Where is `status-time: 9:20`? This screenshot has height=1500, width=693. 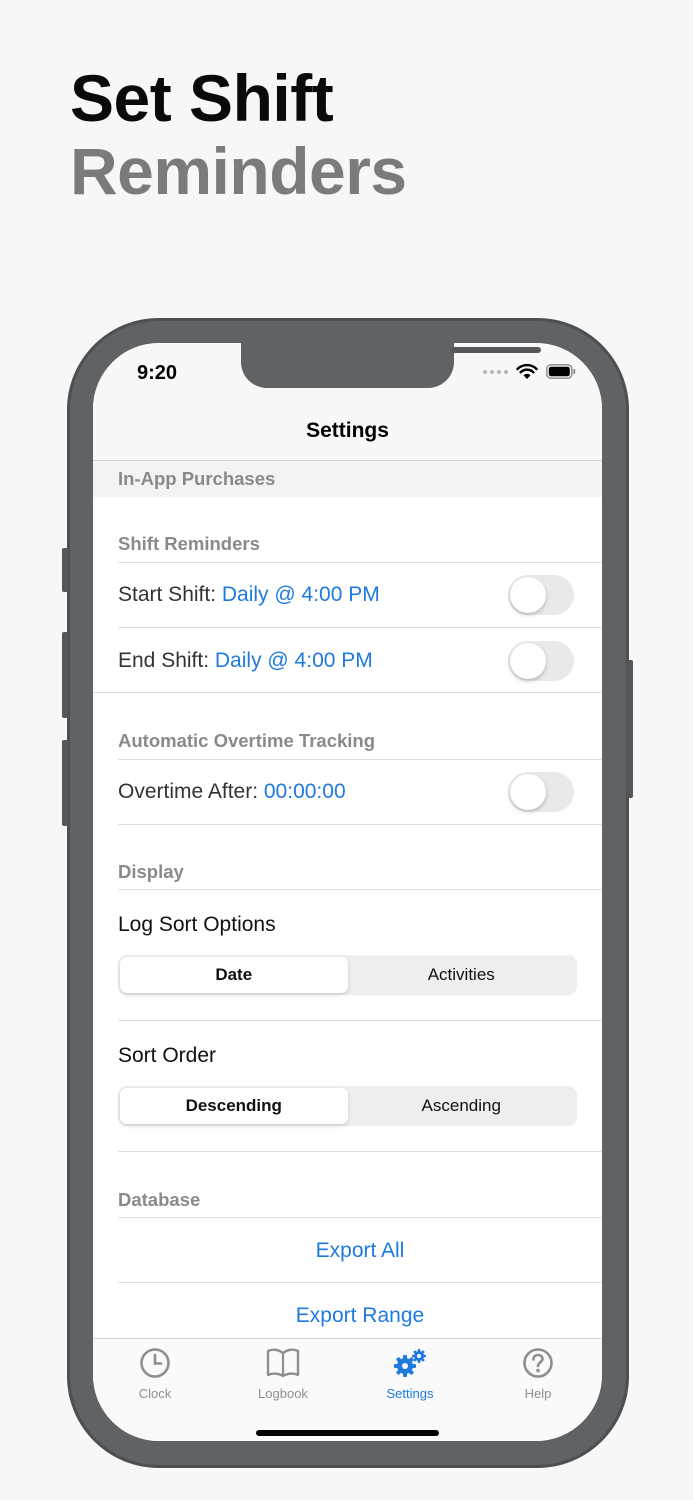 status-time: 9:20 is located at coordinates (157, 373).